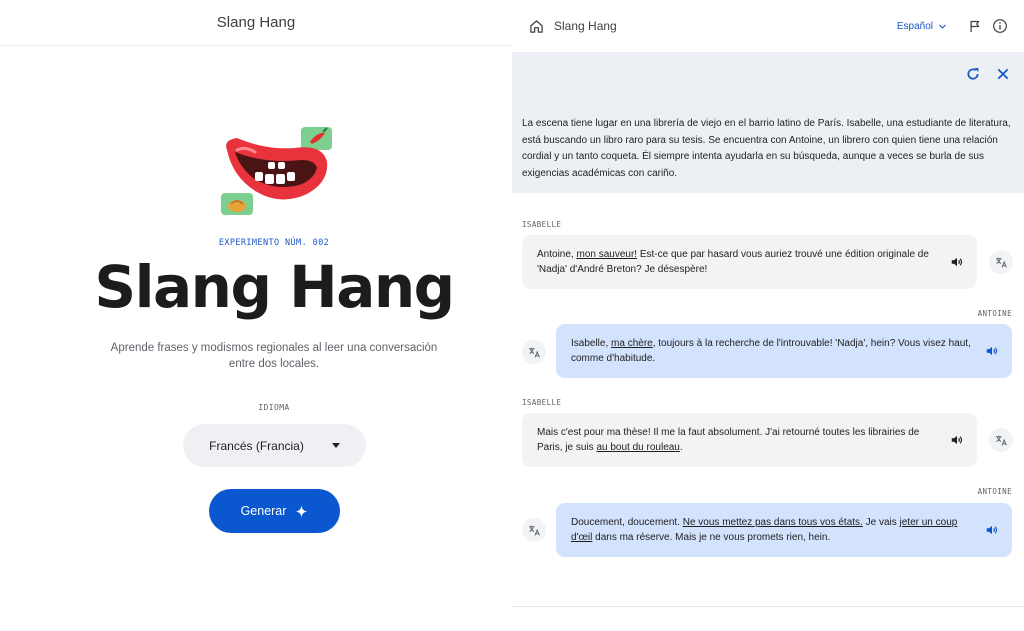 Image resolution: width=1024 pixels, height=631 pixels. I want to click on home-icon, so click(536, 26).